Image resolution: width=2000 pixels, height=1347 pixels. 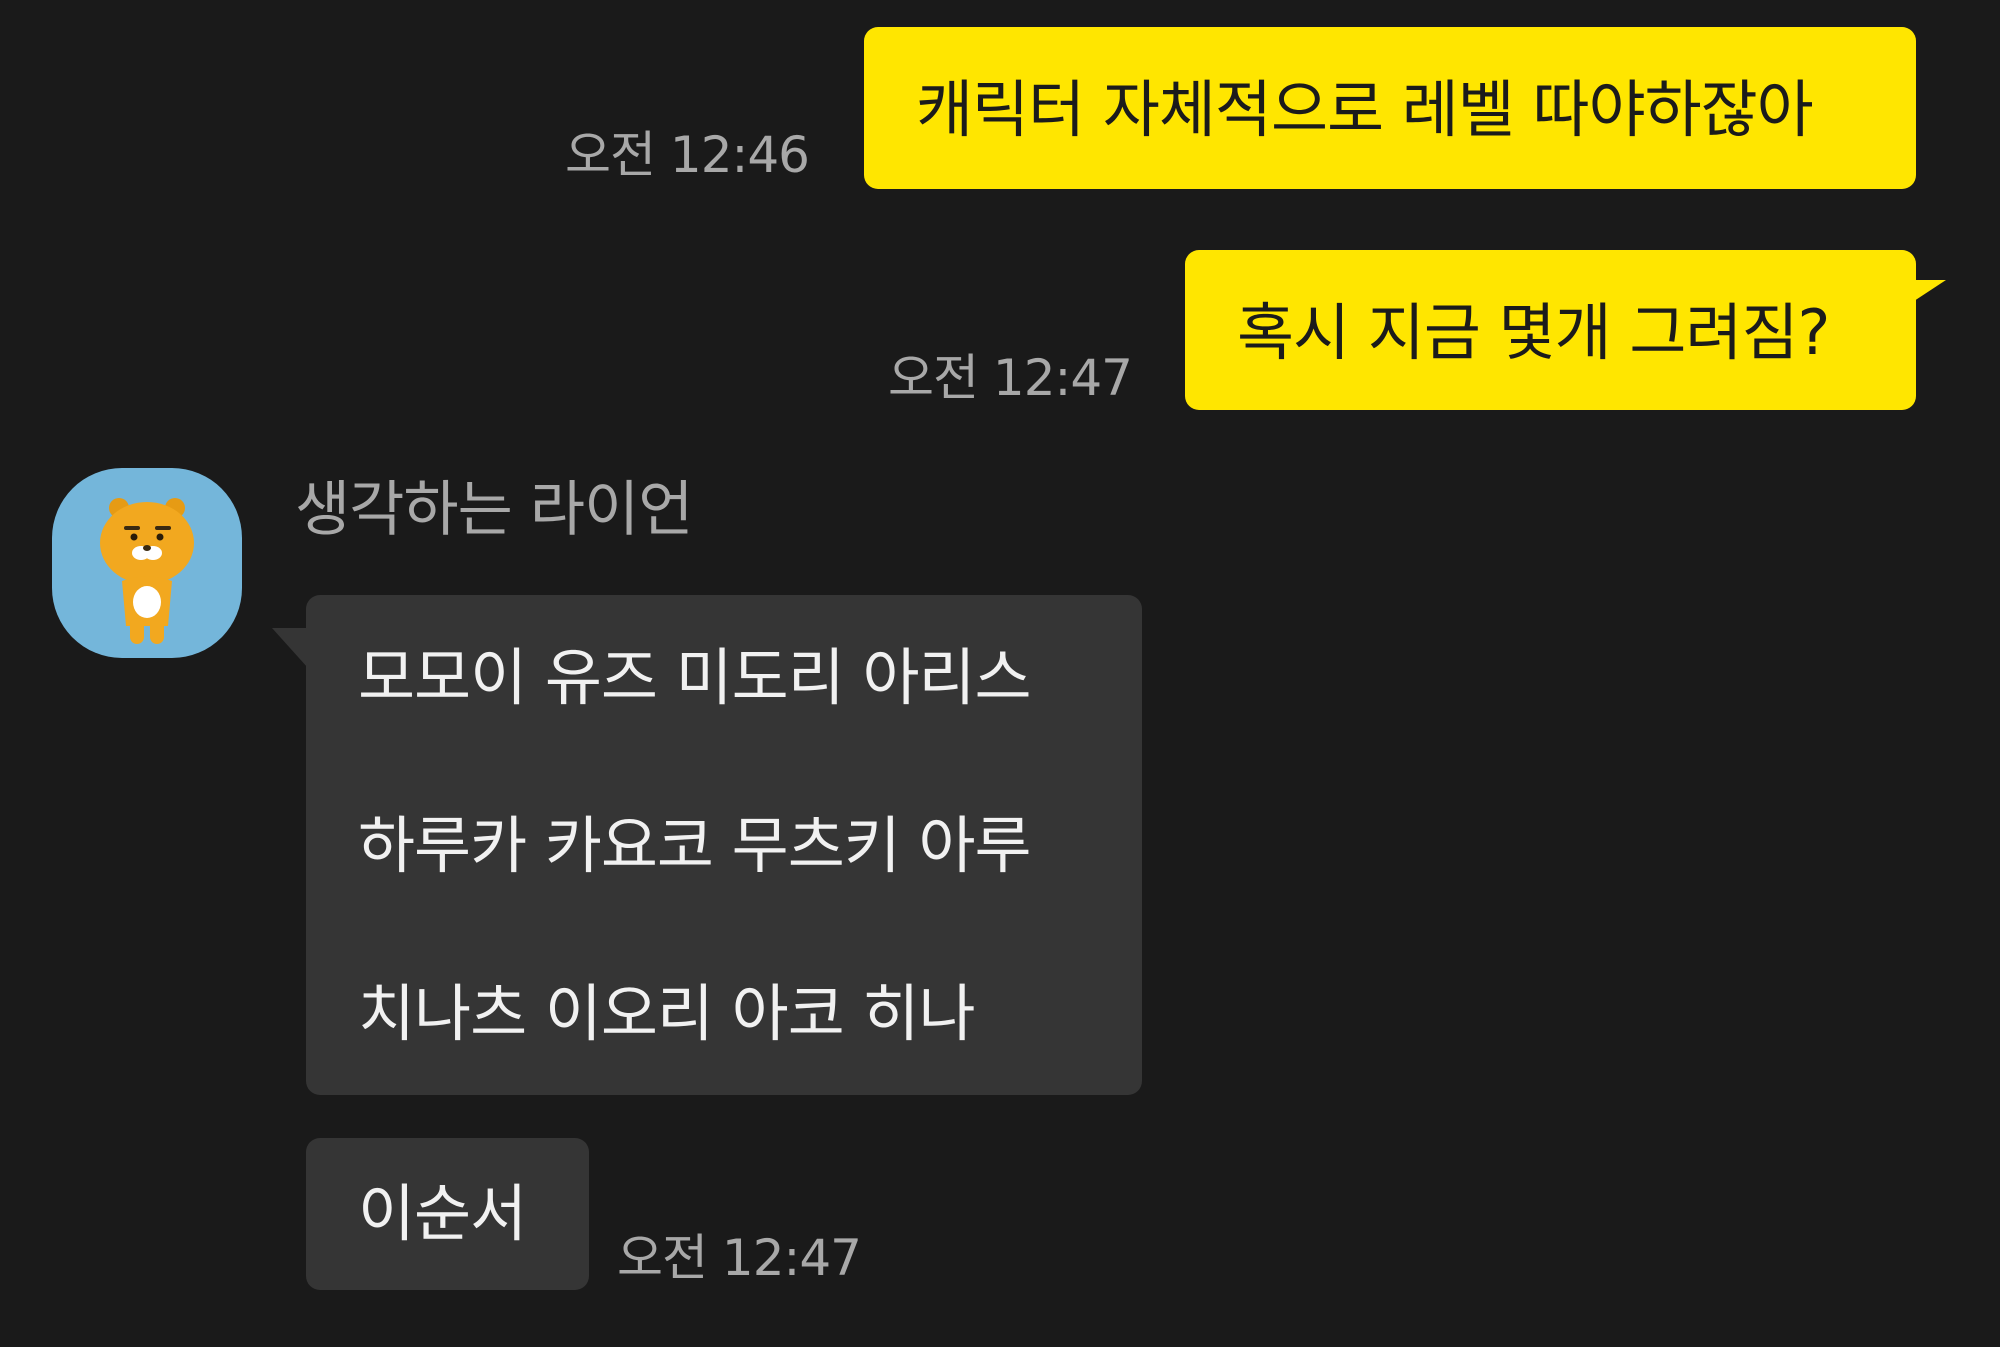 What do you see at coordinates (1365, 109) in the screenshot?
I see `message-text: 캐릭터 자체적으로 레벨 따야하잖아` at bounding box center [1365, 109].